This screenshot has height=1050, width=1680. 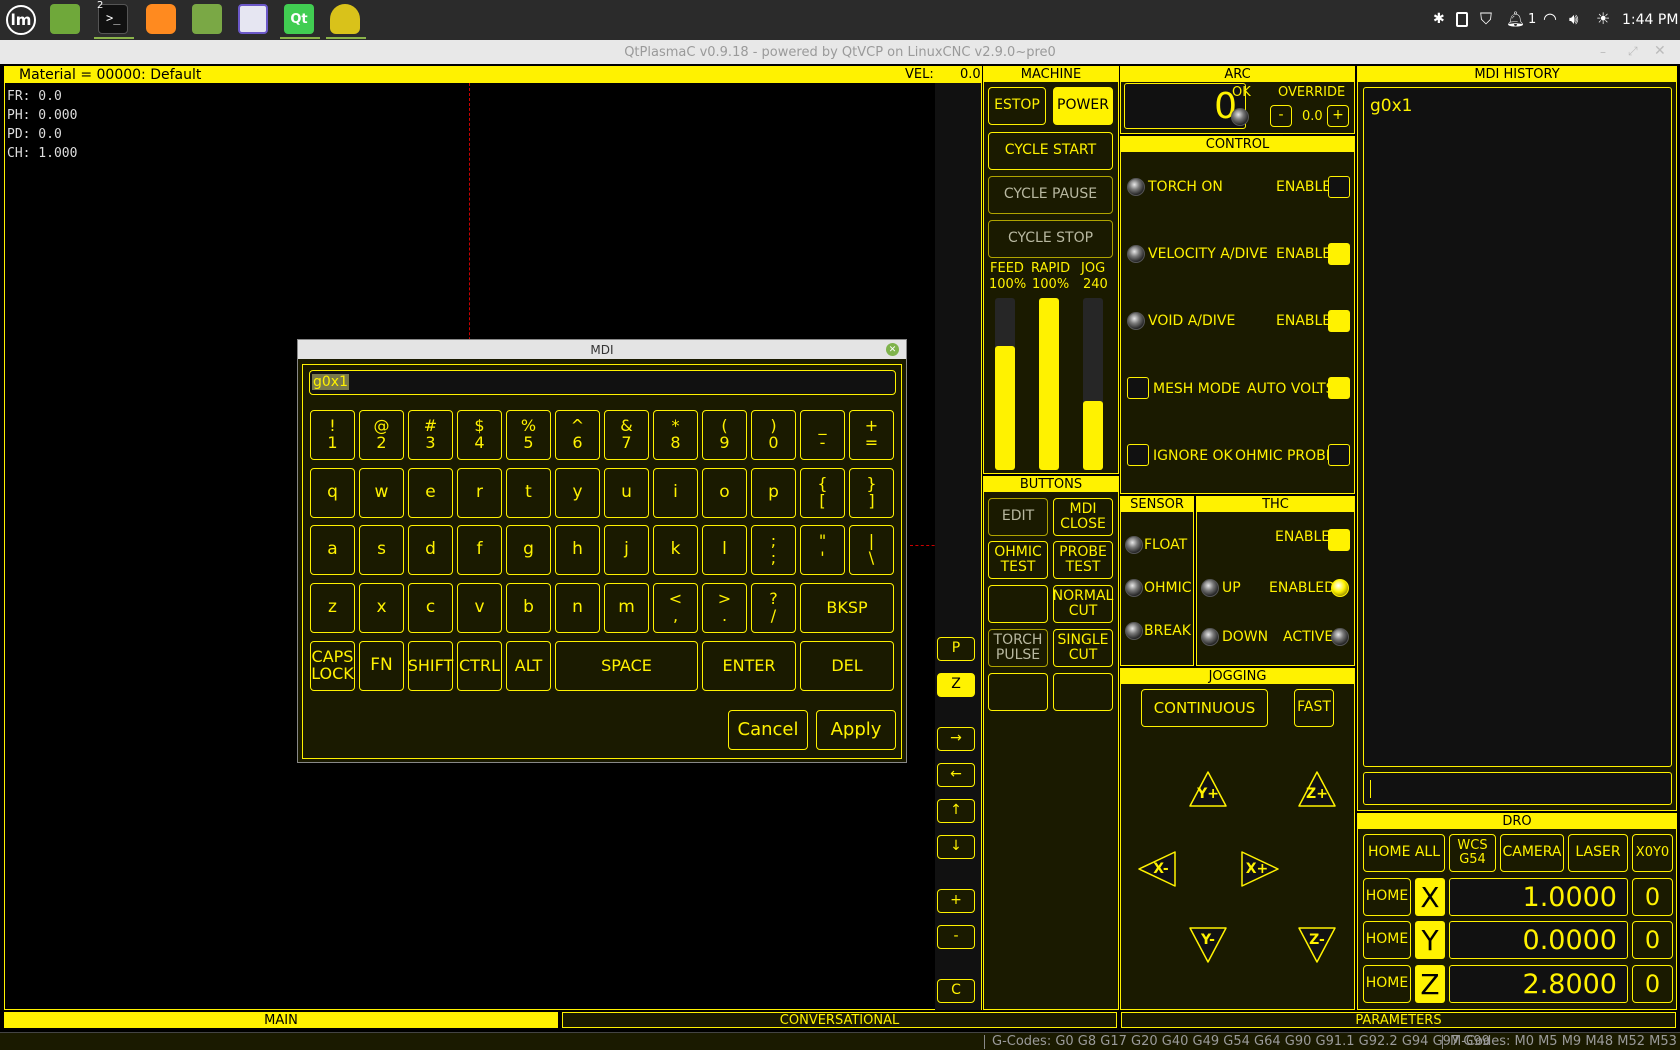 What do you see at coordinates (479, 435) in the screenshot?
I see `key-4: $ 4` at bounding box center [479, 435].